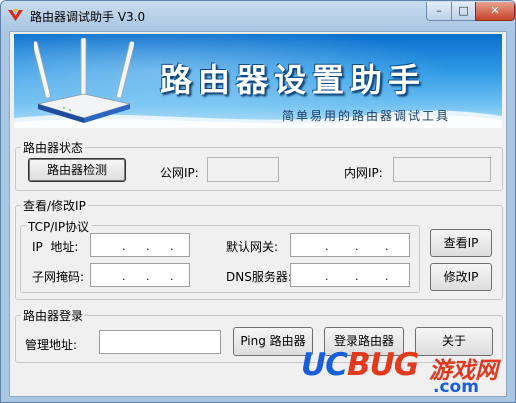 This screenshot has height=403, width=516. Describe the element at coordinates (363, 173) in the screenshot. I see `lan-ip-label: 内网IP:` at that location.